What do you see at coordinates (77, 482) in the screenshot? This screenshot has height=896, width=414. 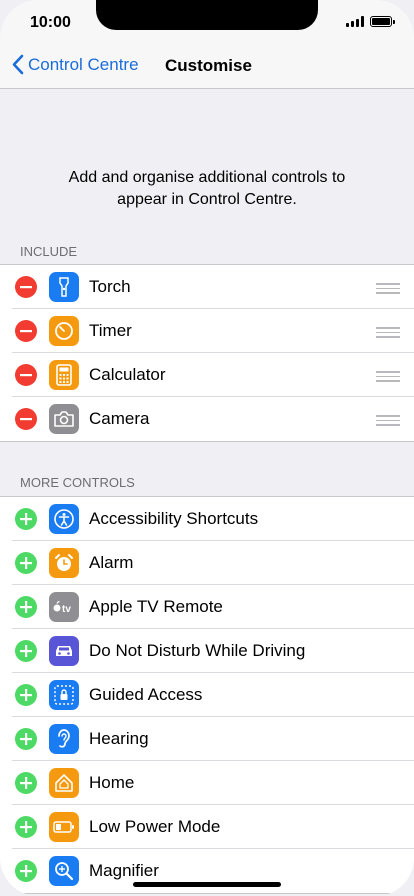 I see `more-controls-section-header: MORE CONTROLS` at bounding box center [77, 482].